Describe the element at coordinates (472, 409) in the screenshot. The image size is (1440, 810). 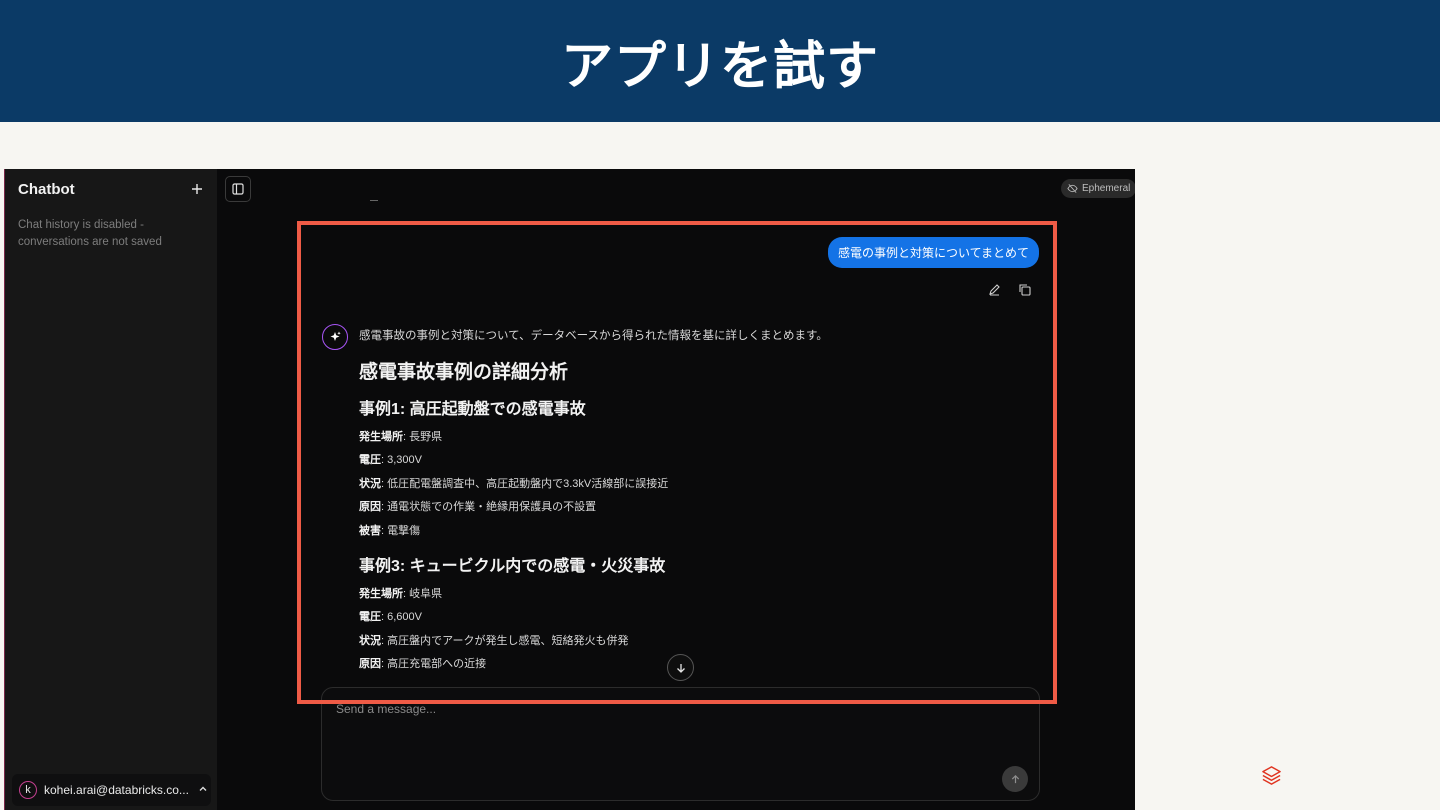
I see `case-1-title: 事例1: 高圧起動盤での感電事故` at that location.